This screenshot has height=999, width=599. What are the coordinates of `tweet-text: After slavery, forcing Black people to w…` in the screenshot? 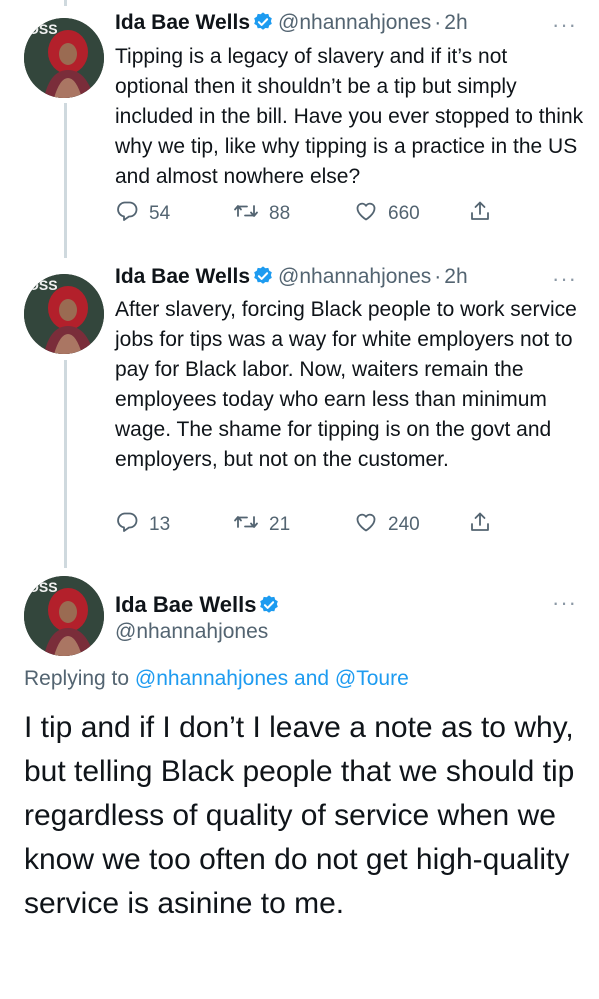 It's located at (346, 384).